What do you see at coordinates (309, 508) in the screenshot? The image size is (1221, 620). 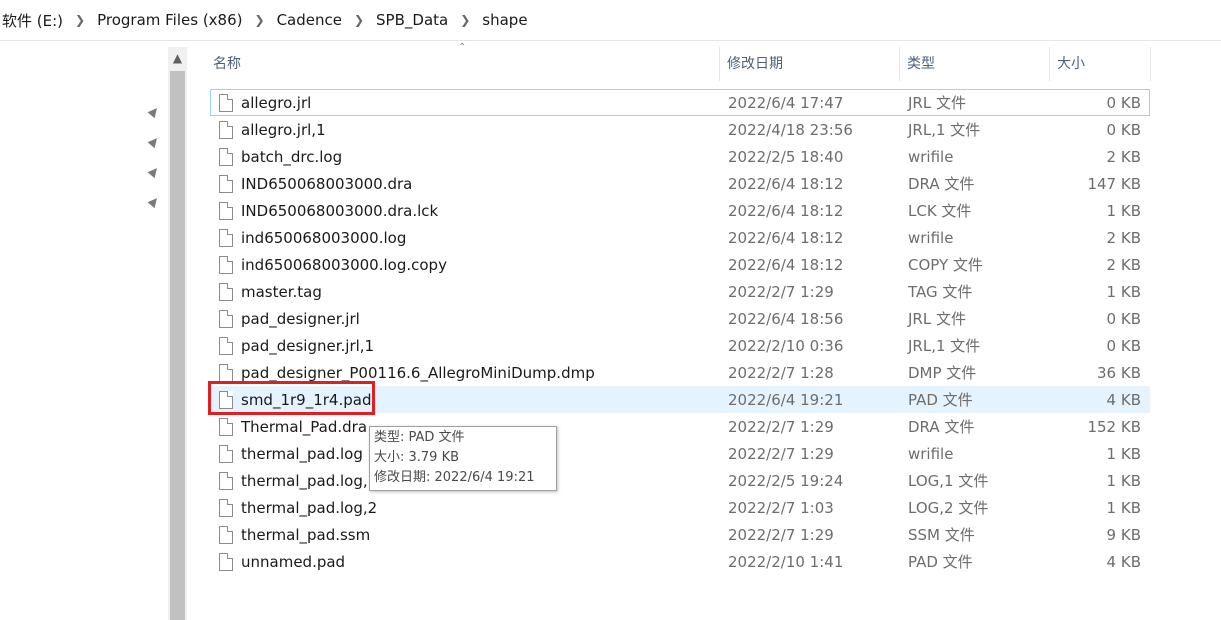 I see `file-name: thermal_pad.log,2` at bounding box center [309, 508].